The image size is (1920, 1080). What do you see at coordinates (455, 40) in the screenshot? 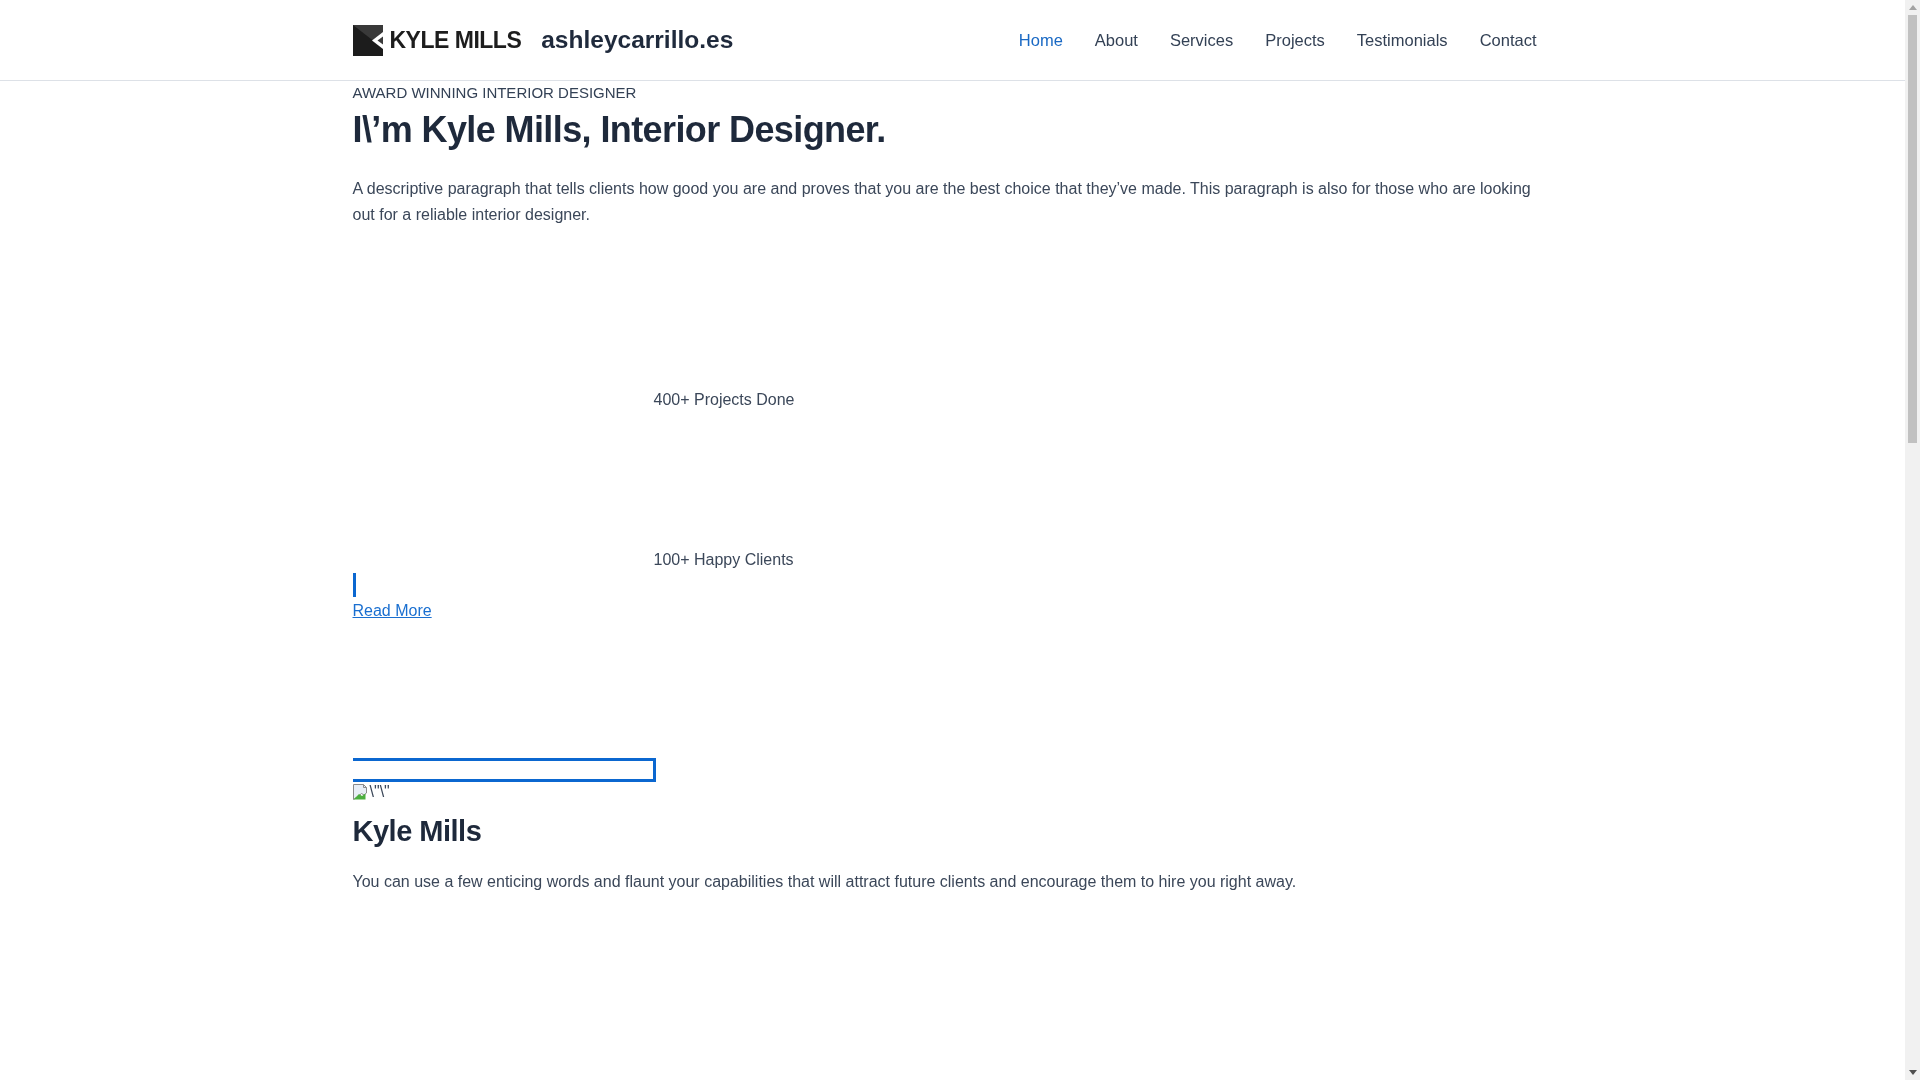
I see `logo-text: KYLE MILLS` at bounding box center [455, 40].